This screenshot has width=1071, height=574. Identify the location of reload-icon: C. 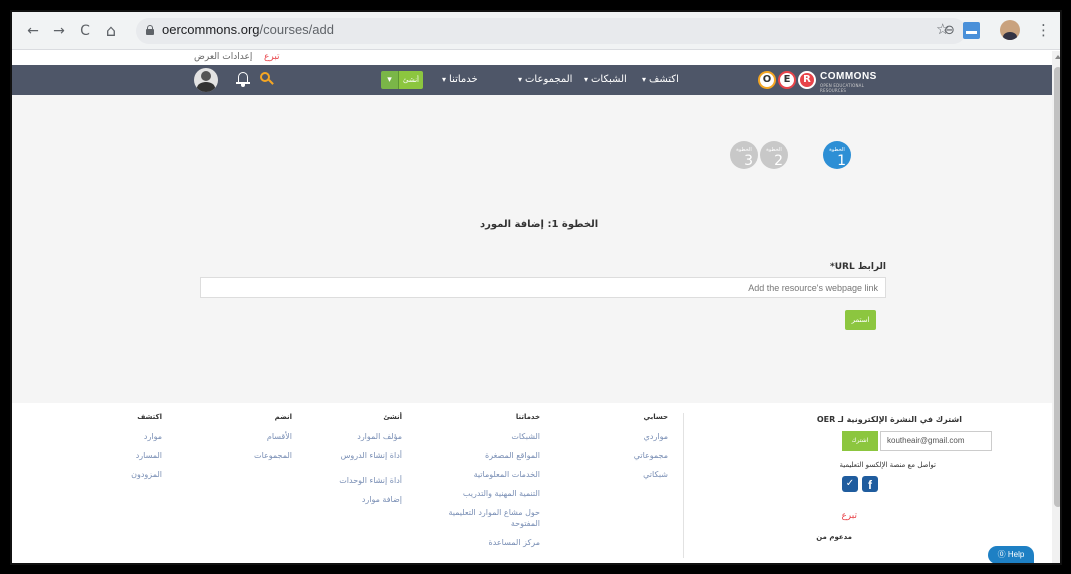
(85, 31).